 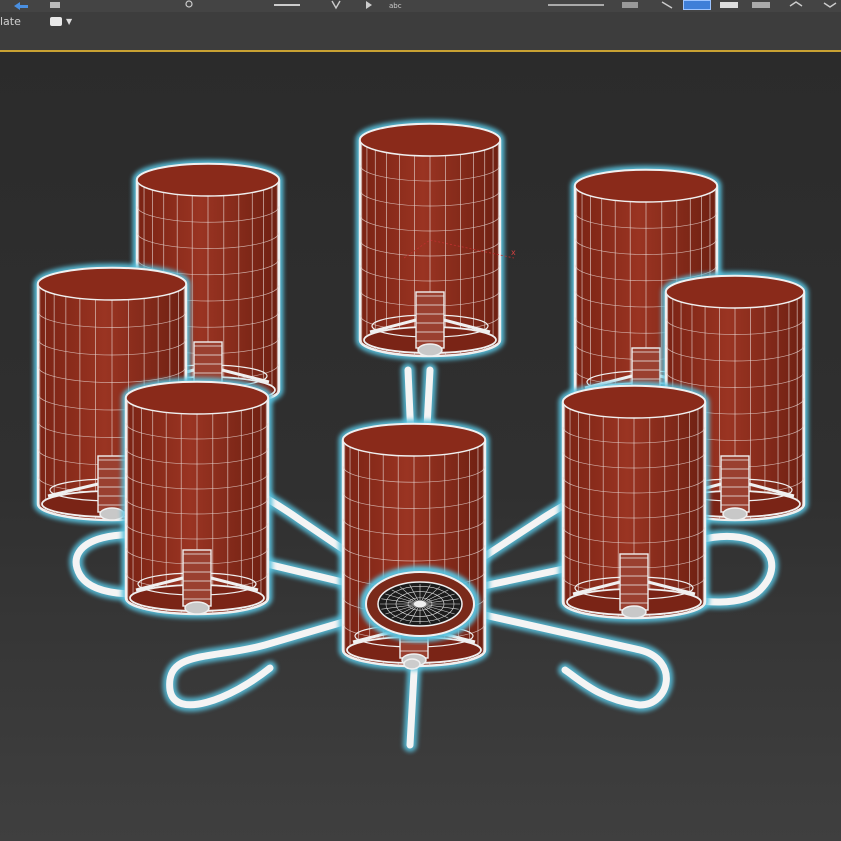 What do you see at coordinates (630, 5) in the screenshot?
I see `scale-icon` at bounding box center [630, 5].